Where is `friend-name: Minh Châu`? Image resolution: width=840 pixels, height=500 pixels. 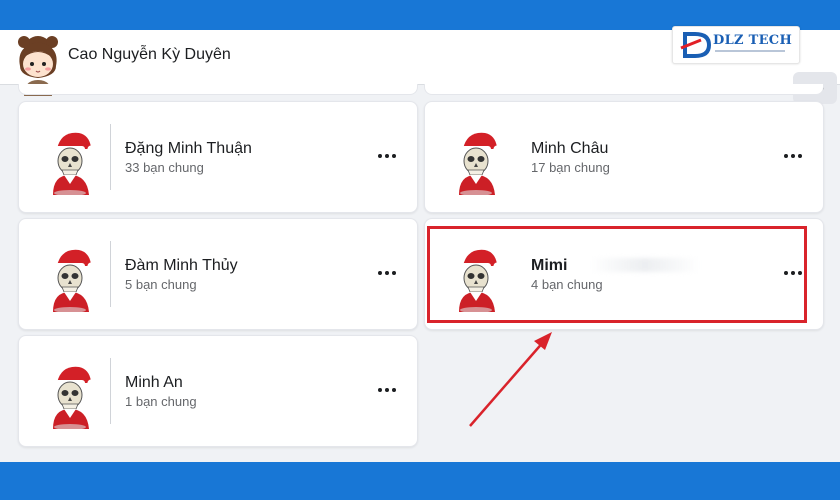 friend-name: Minh Châu is located at coordinates (569, 149).